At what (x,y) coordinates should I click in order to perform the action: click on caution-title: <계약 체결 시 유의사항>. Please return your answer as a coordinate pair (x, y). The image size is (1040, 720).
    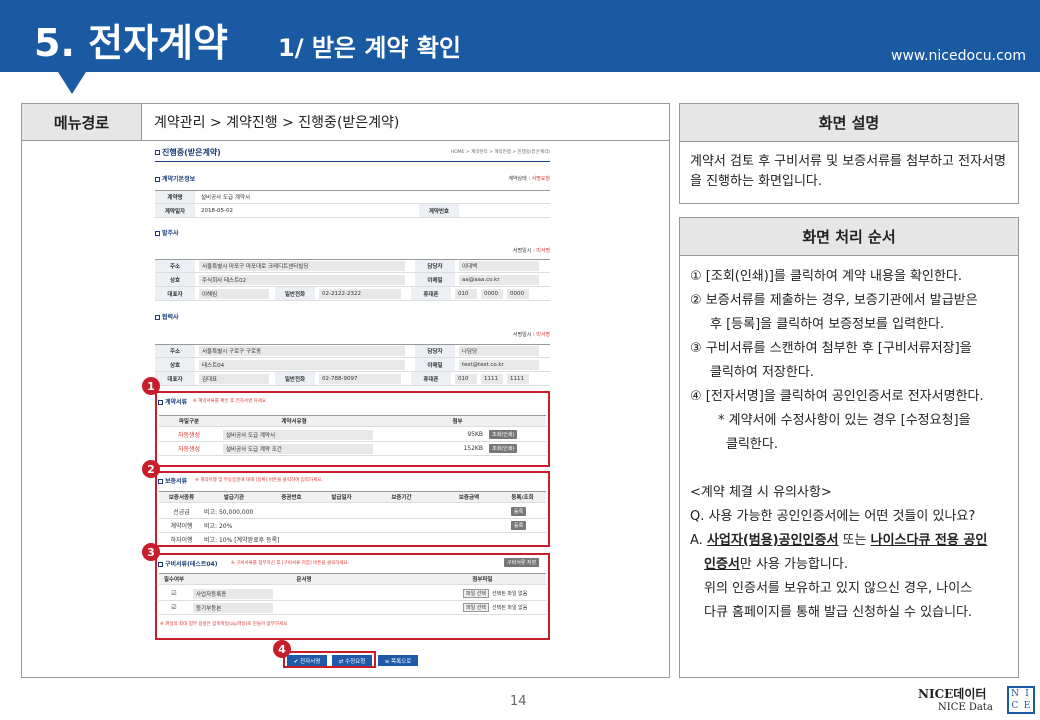
    Looking at the image, I should click on (761, 492).